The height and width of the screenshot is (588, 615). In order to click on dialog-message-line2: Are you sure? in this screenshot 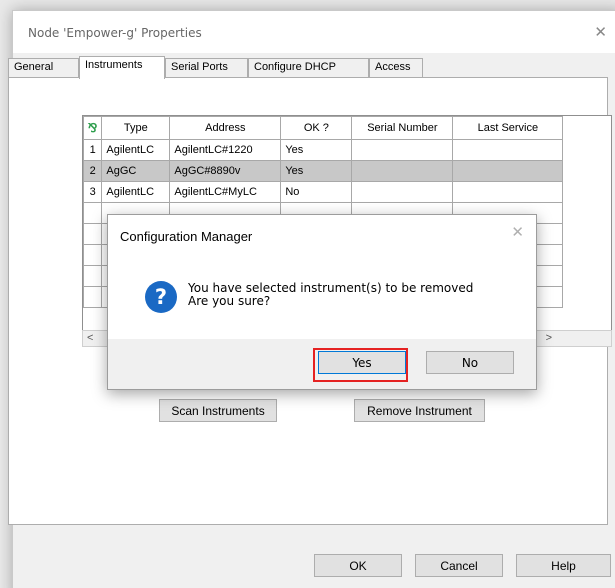, I will do `click(229, 301)`.